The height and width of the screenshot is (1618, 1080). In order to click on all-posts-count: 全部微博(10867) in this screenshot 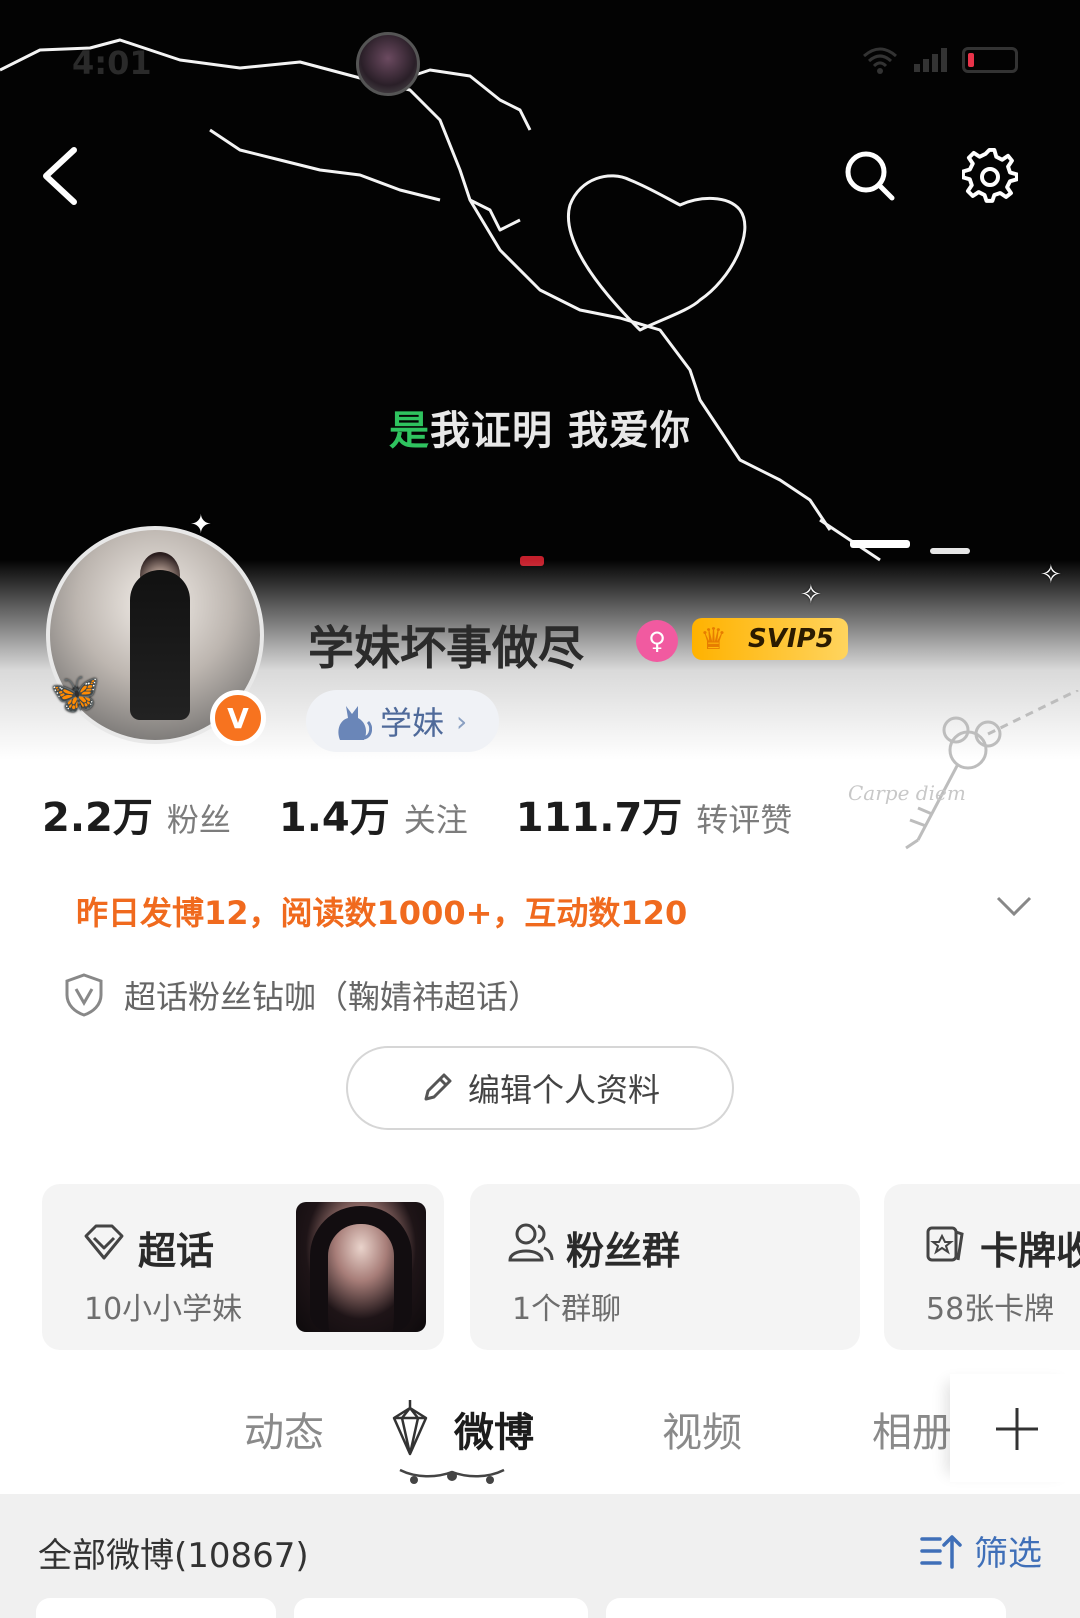, I will do `click(173, 1556)`.